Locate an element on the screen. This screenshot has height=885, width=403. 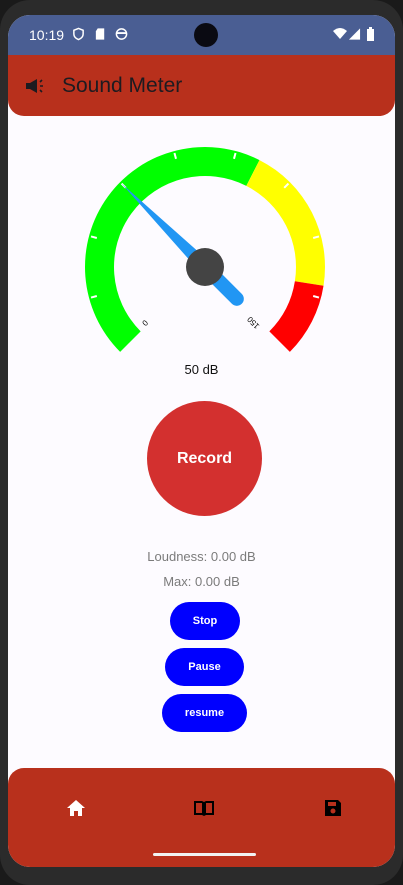
loudness-text: Loudness: 0.00 dB is located at coordinates (201, 556).